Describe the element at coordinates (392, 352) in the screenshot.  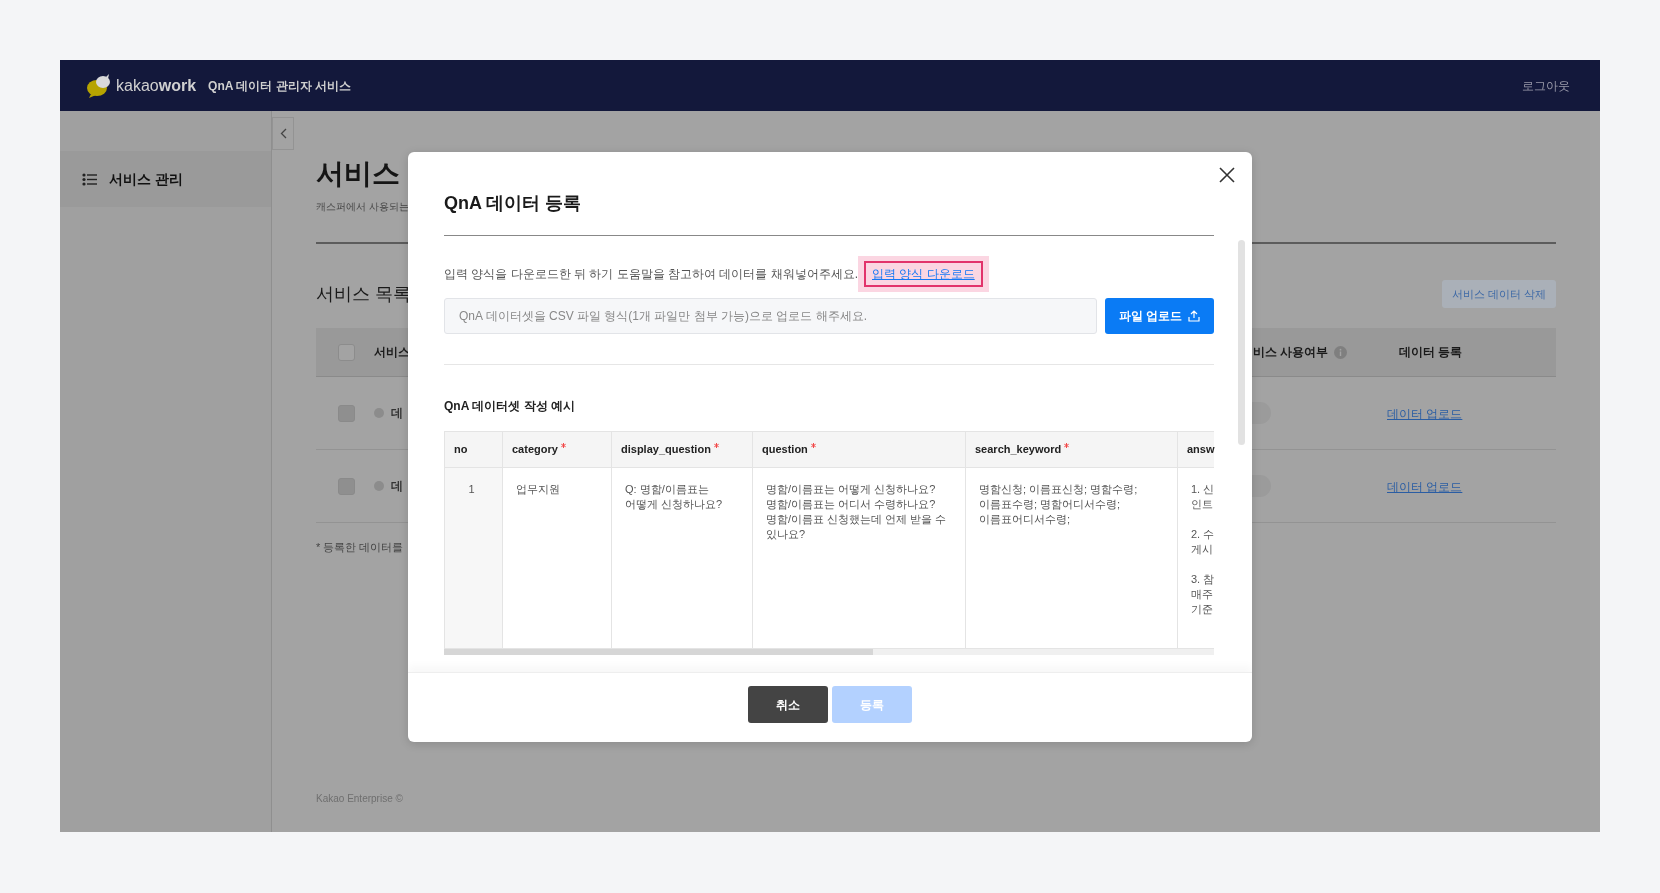
I see `column-header: 서비스` at that location.